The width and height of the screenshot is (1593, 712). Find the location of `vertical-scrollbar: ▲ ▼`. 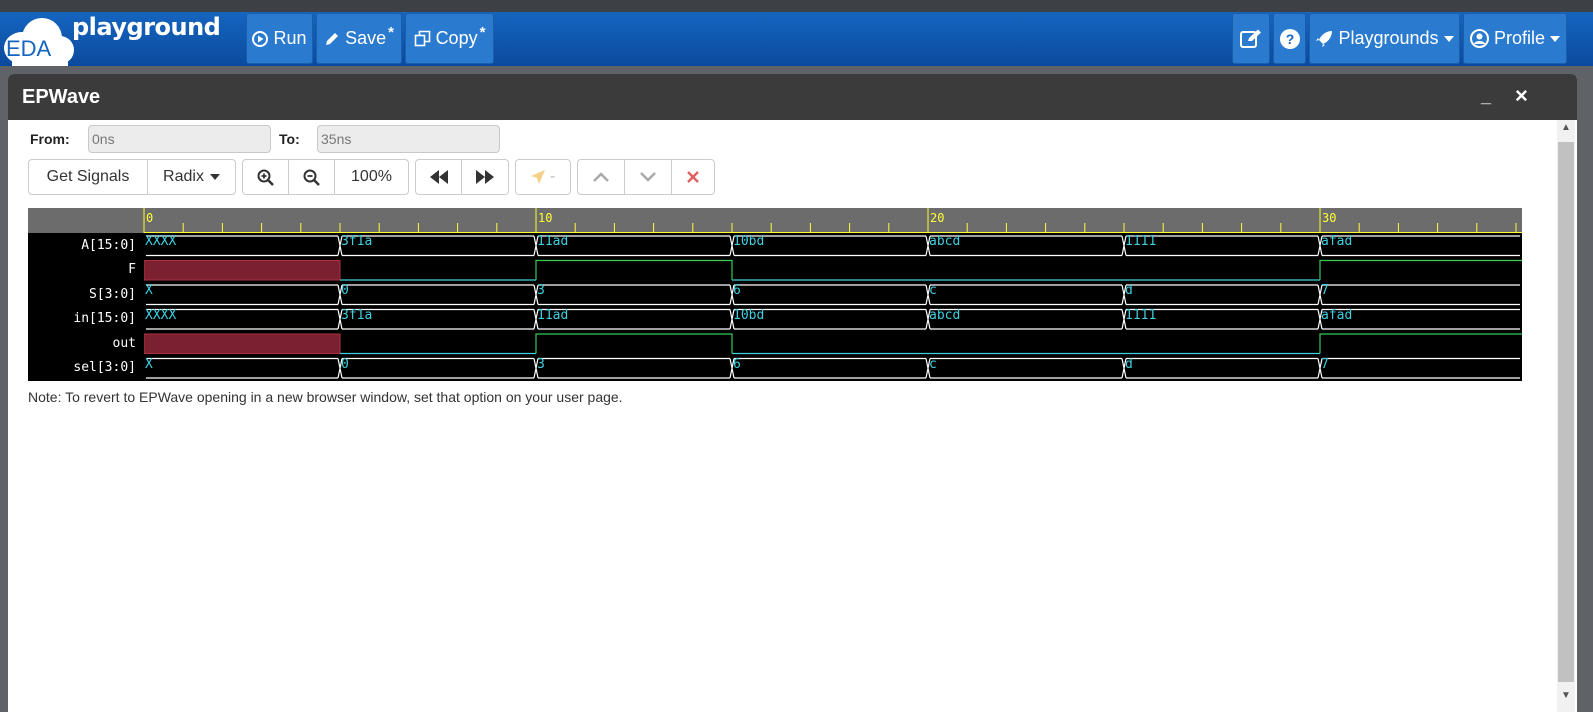

vertical-scrollbar: ▲ ▼ is located at coordinates (1566, 416).